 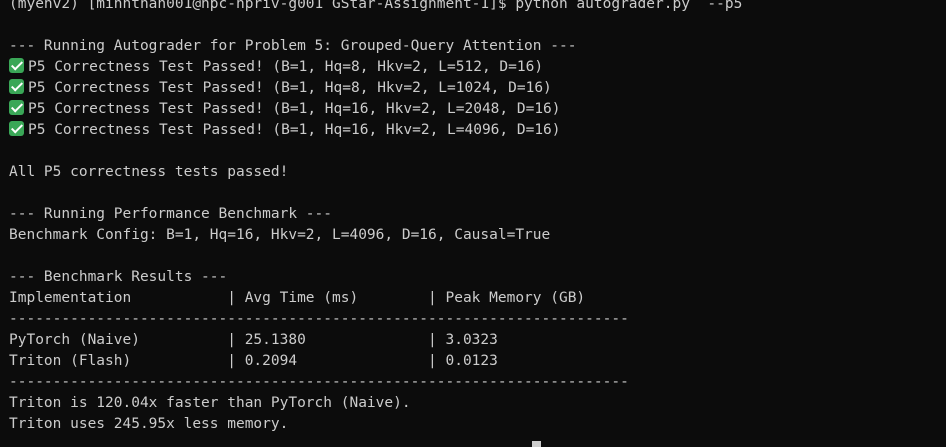 What do you see at coordinates (253, 340) in the screenshot?
I see `table-row: PyTorch (Naive) | 25.1380 | 3.0323` at bounding box center [253, 340].